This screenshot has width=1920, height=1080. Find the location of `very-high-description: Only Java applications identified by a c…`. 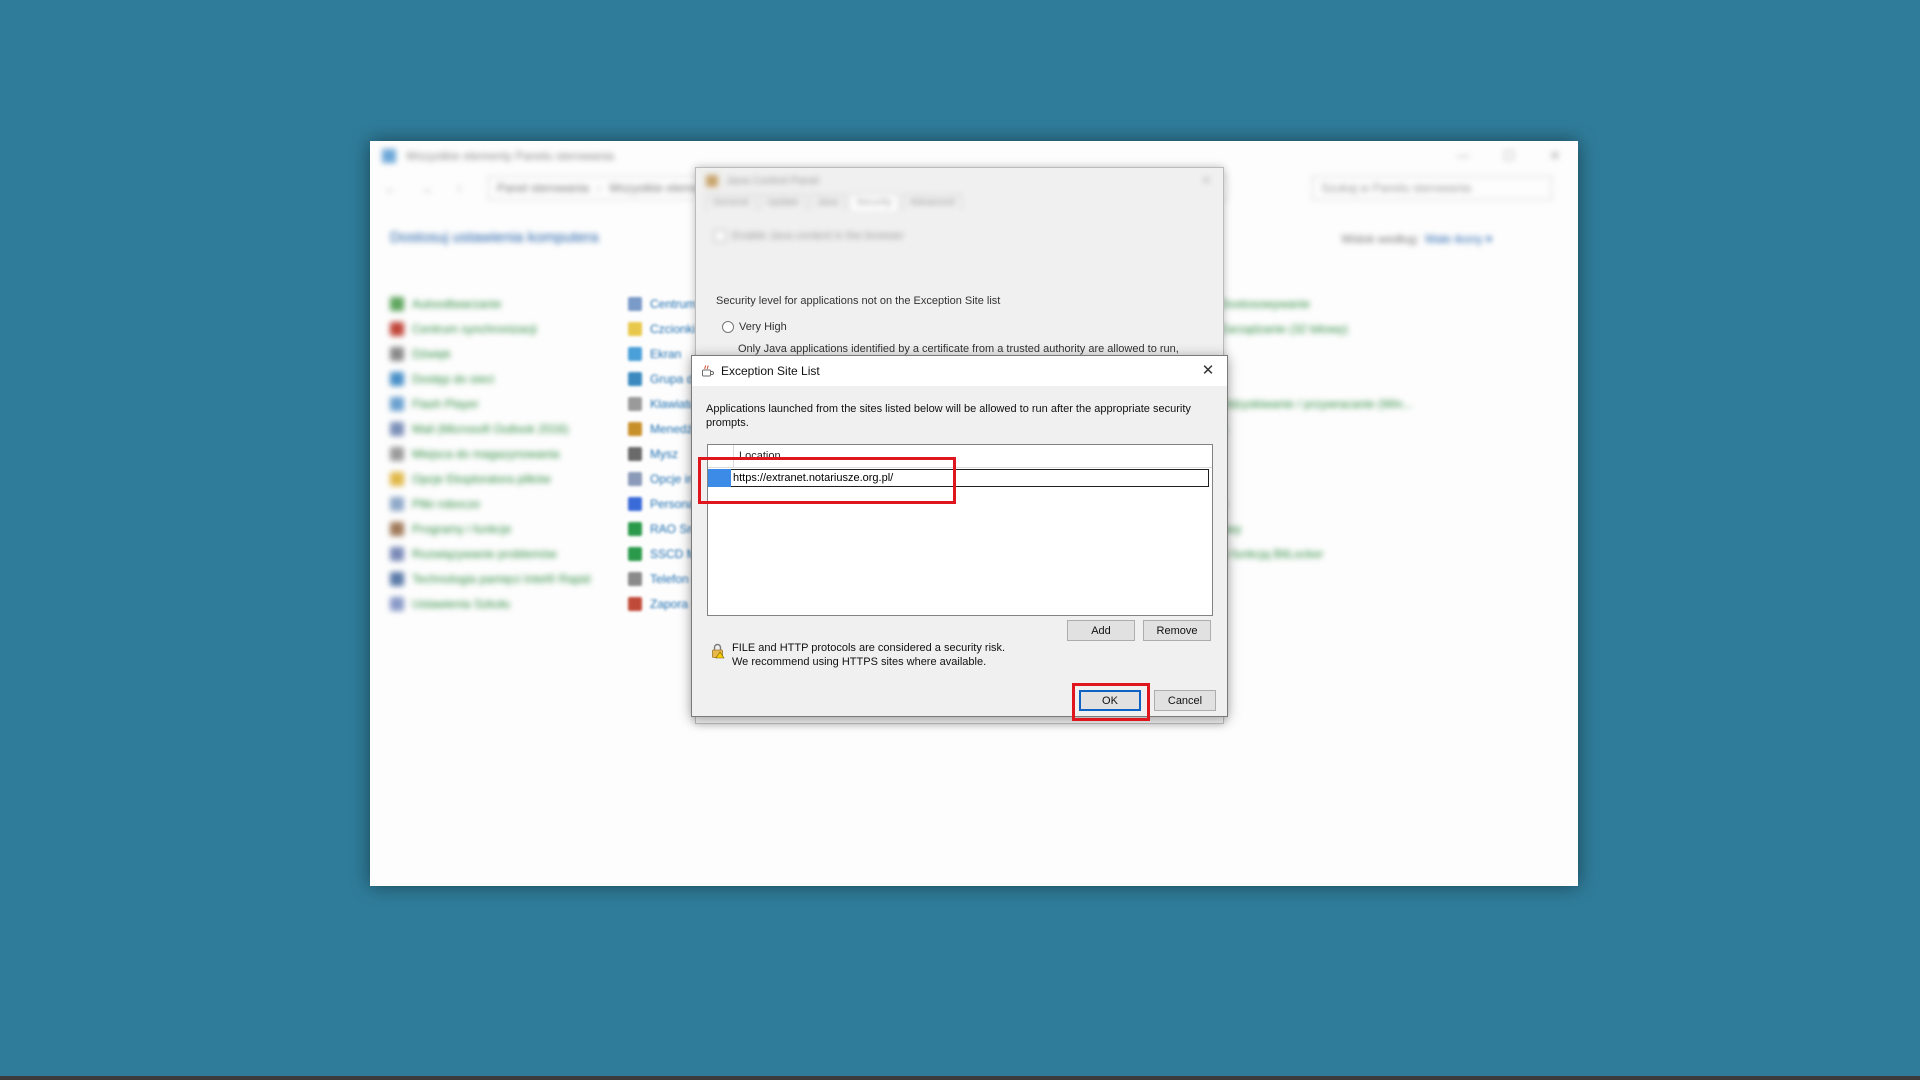

very-high-description: Only Java applications identified by a c… is located at coordinates (958, 349).